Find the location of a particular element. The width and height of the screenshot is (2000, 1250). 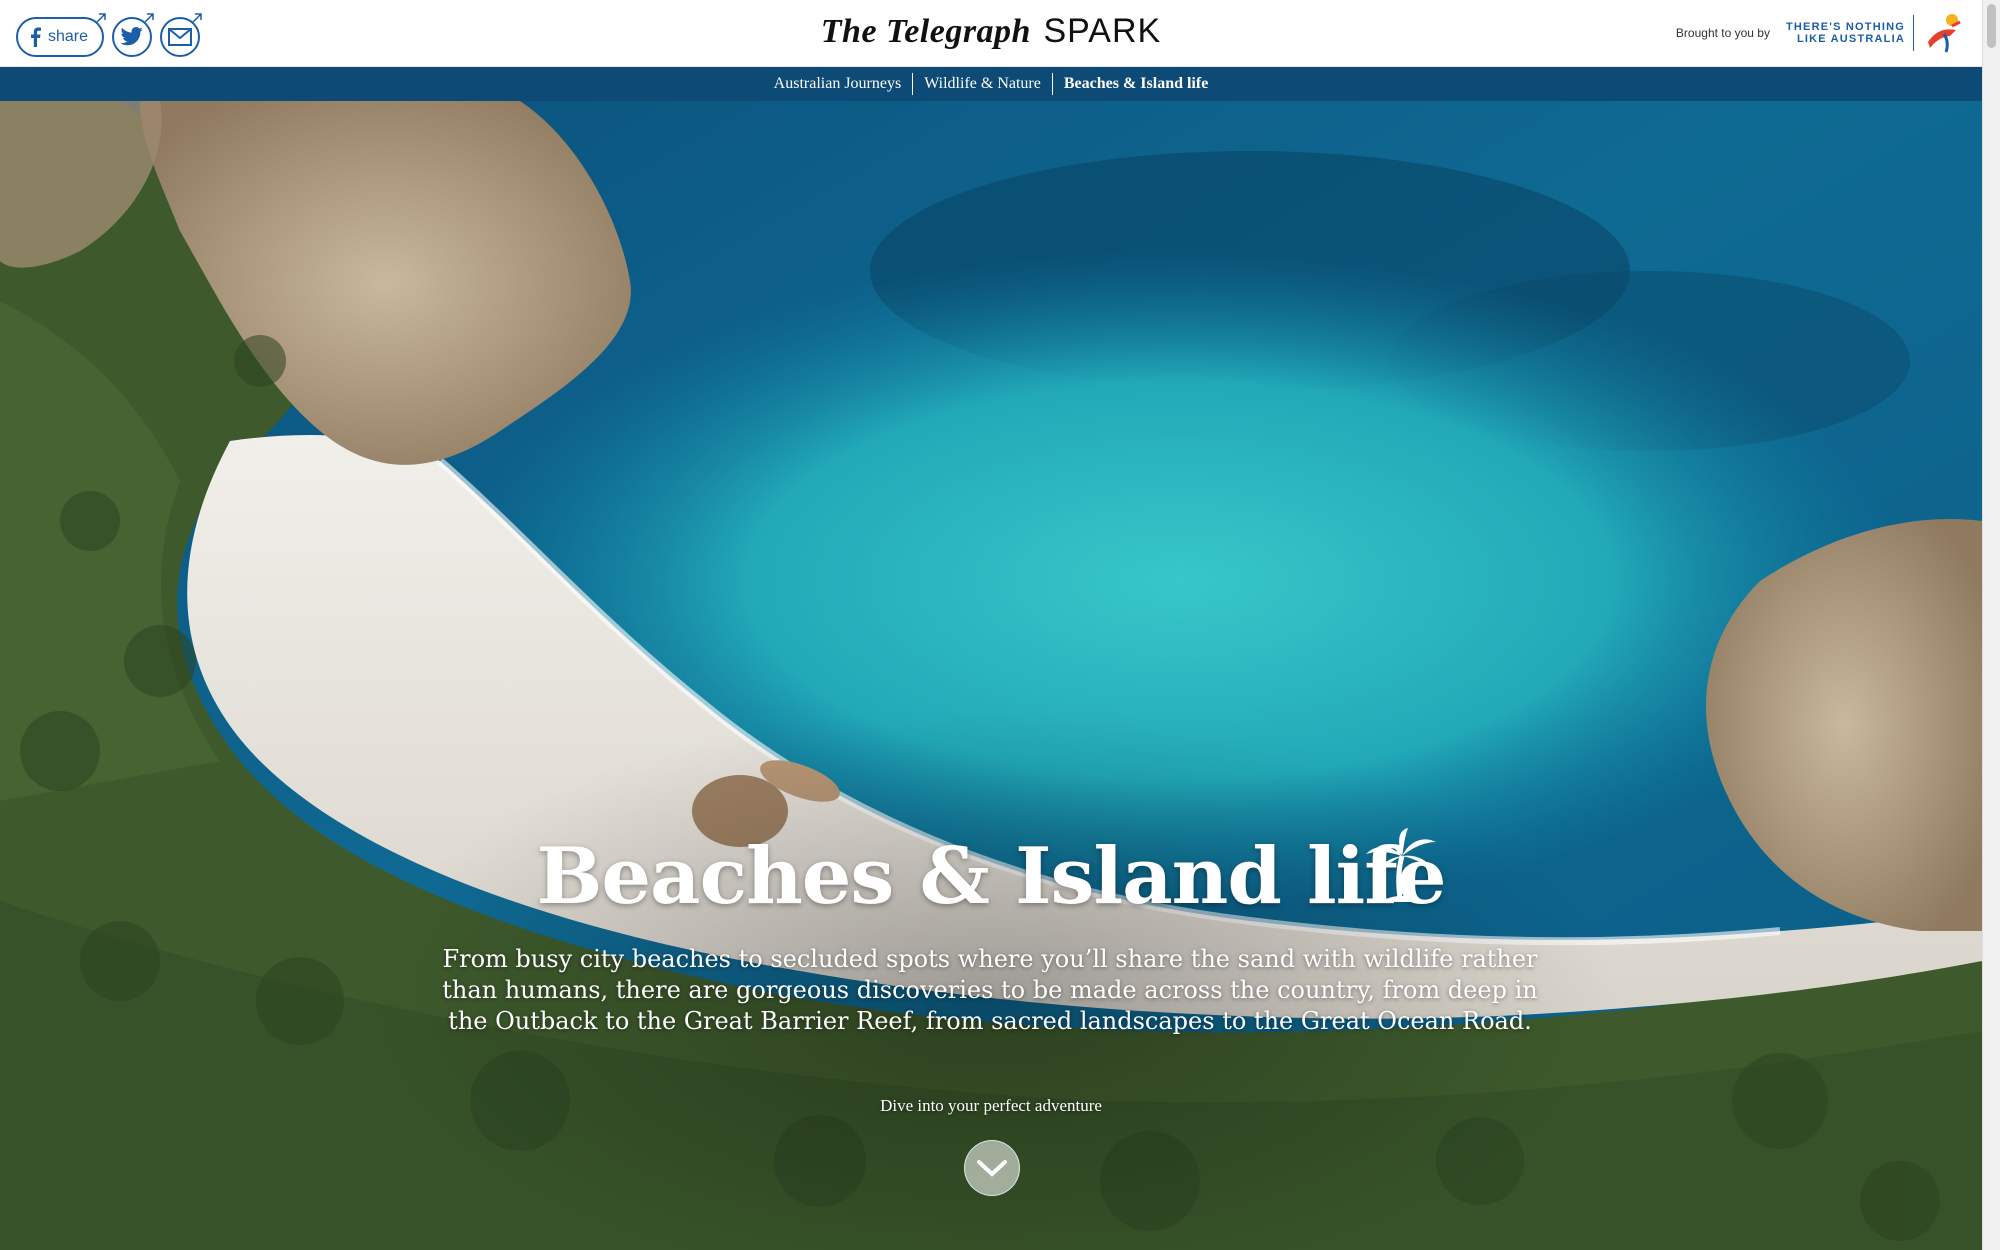

sponsor-tagline-line1: THERE'S NOTHING is located at coordinates (1845, 27).